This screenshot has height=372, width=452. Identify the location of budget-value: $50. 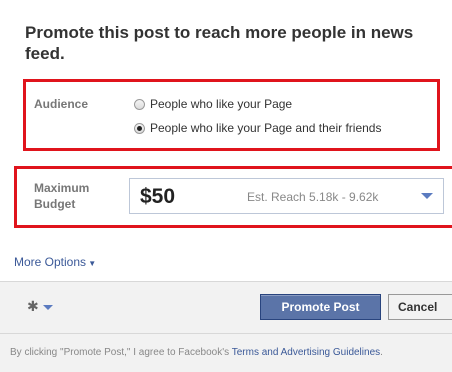
(158, 196).